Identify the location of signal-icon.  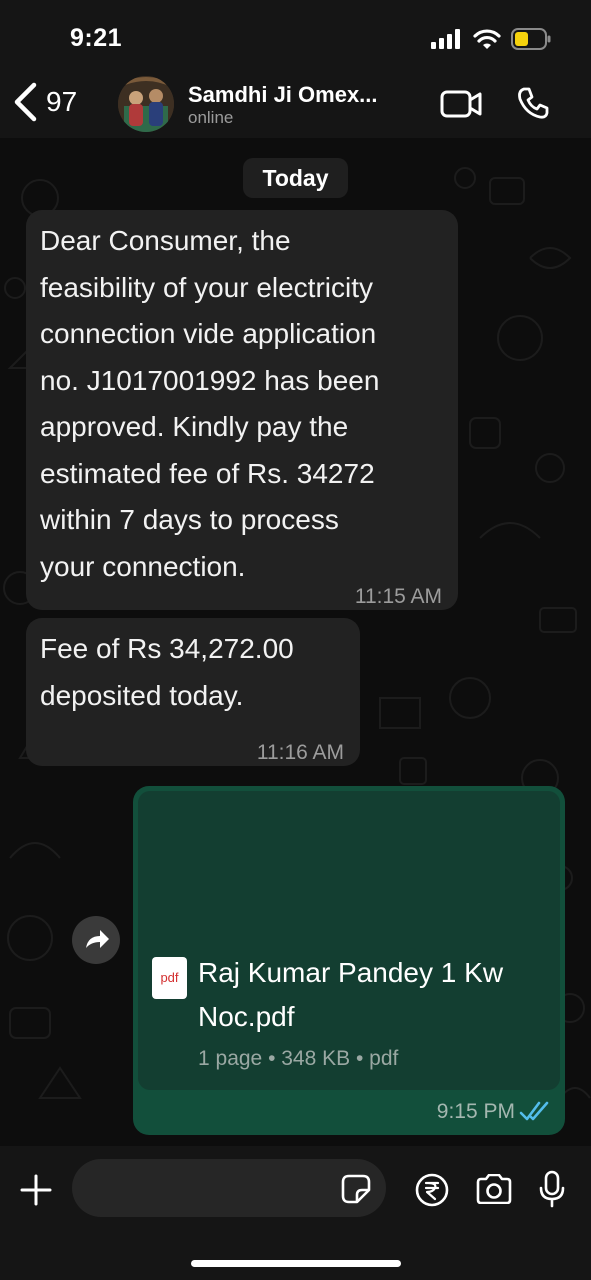
(445, 39).